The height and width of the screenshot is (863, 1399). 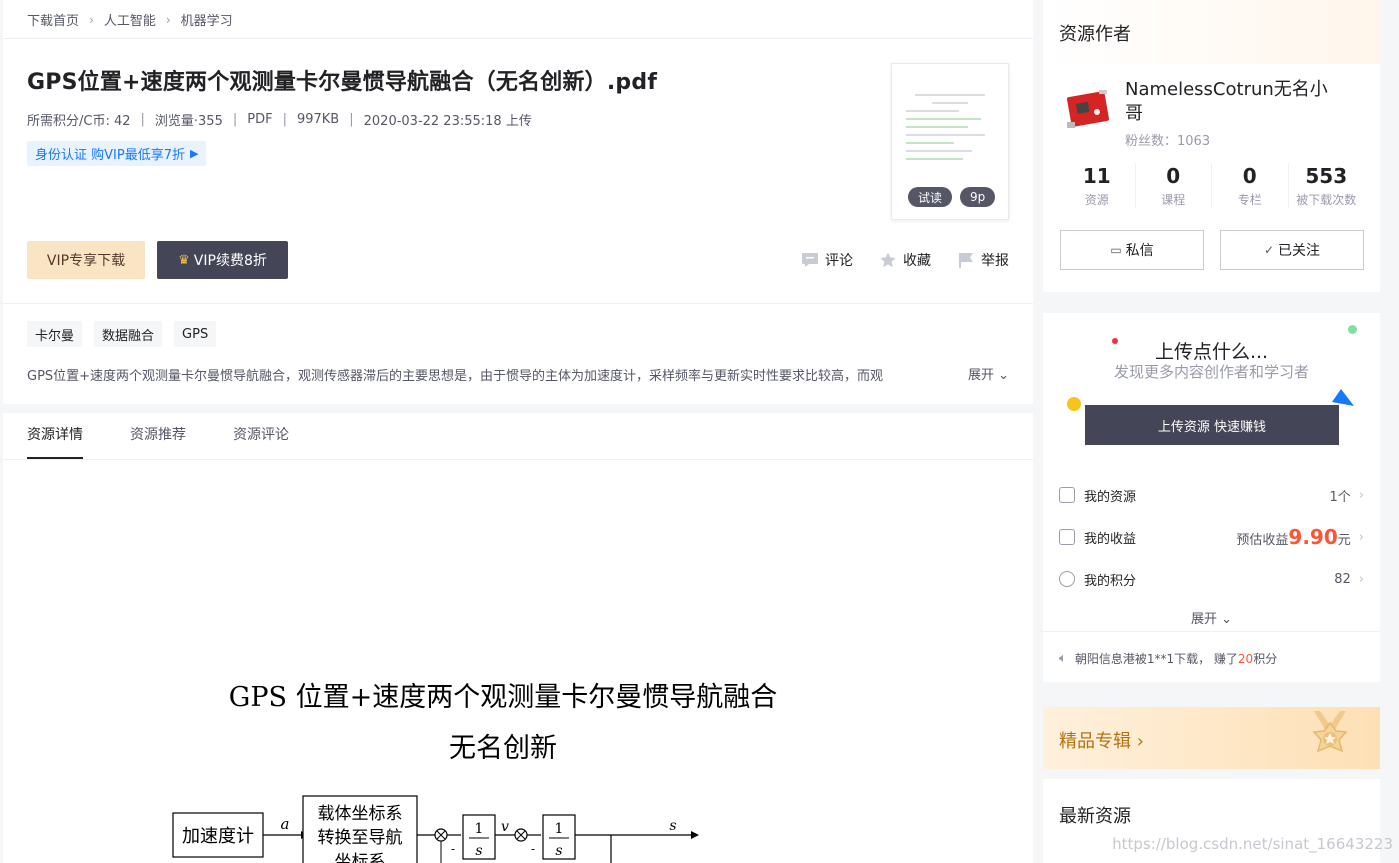 I want to click on tab-comments: 资源评论, so click(x=261, y=436).